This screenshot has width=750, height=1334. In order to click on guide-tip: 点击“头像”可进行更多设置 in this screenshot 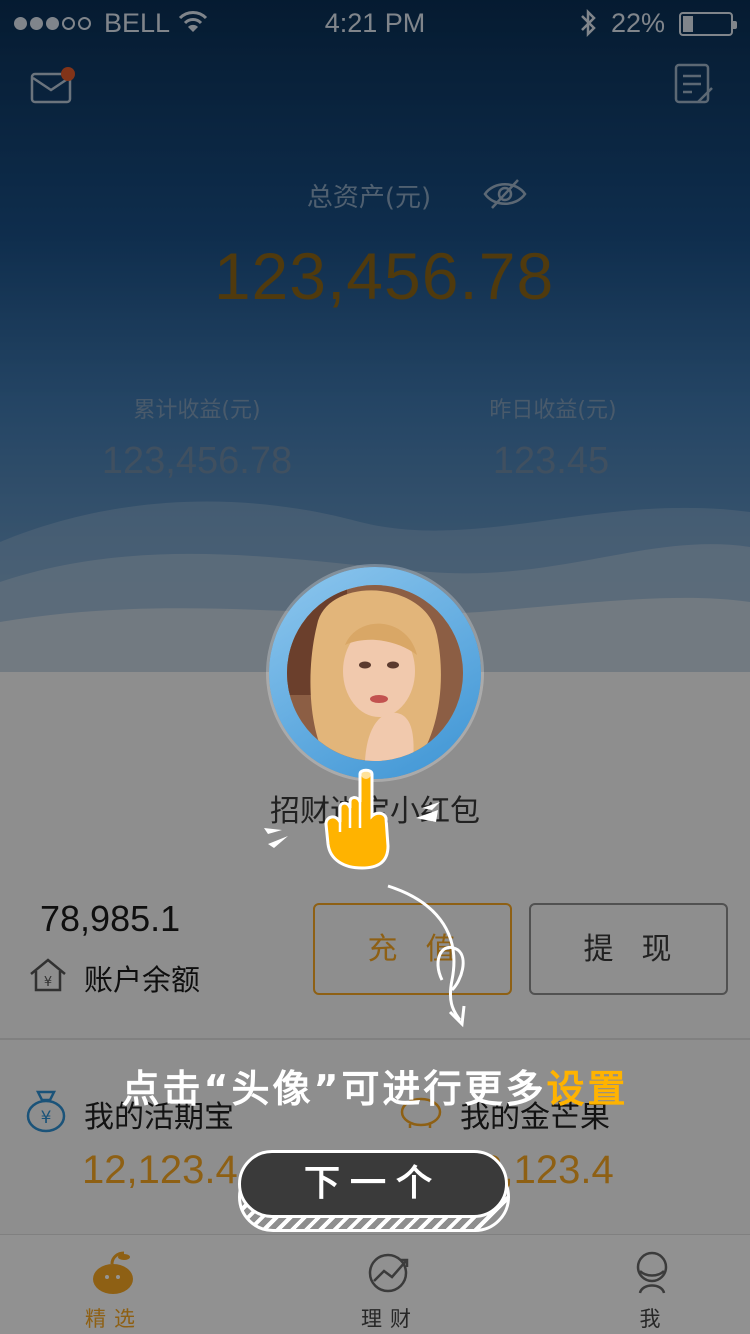, I will do `click(375, 1085)`.